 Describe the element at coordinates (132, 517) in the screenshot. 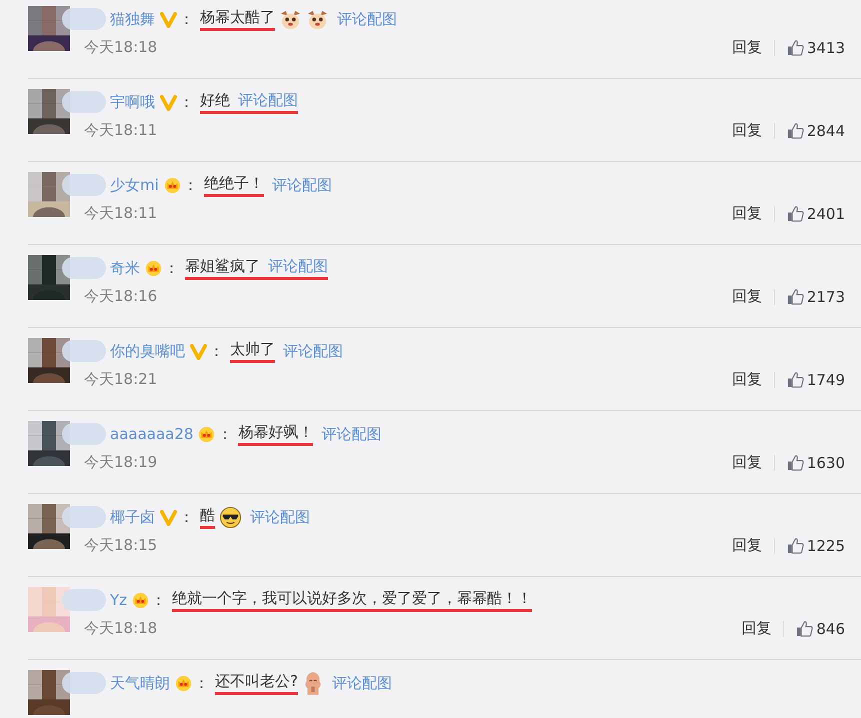

I see `user-name: 椰子卤` at that location.